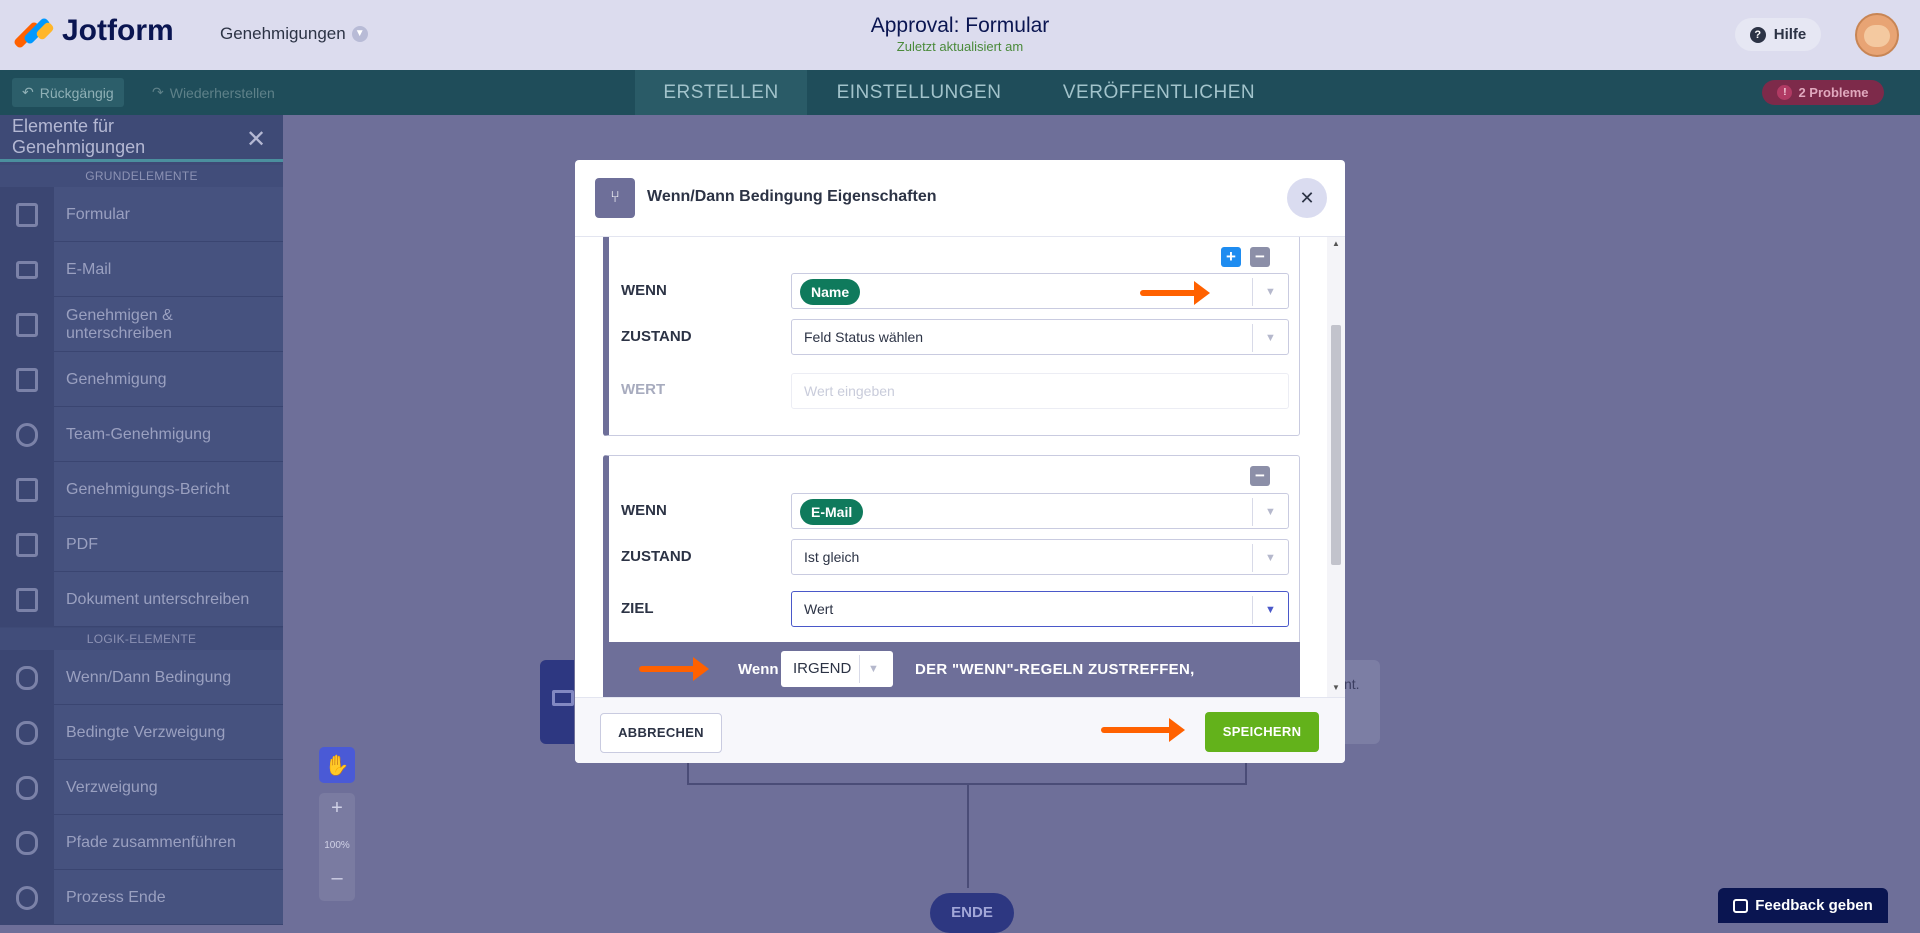 The image size is (1920, 933). I want to click on tab-publish: VERÖFFENTLICHEN, so click(1159, 92).